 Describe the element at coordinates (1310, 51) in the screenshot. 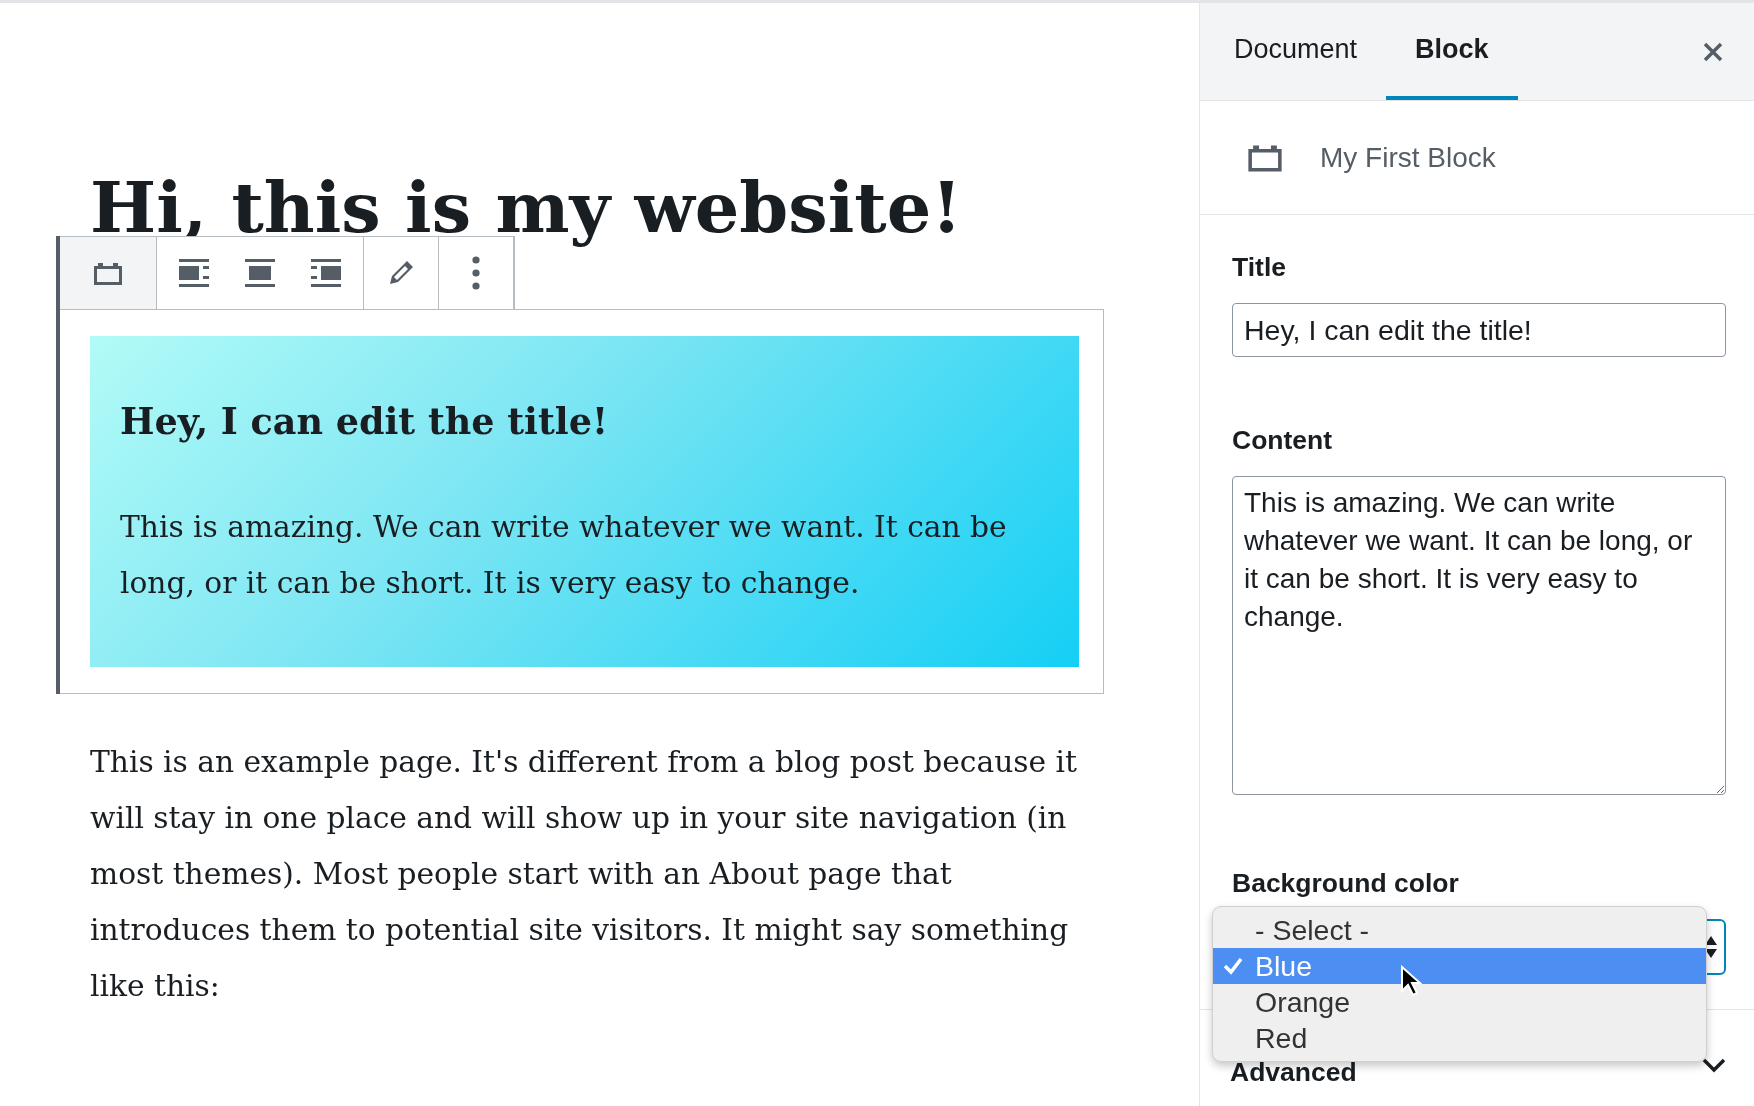

I see `sidebar-tab: Document` at that location.